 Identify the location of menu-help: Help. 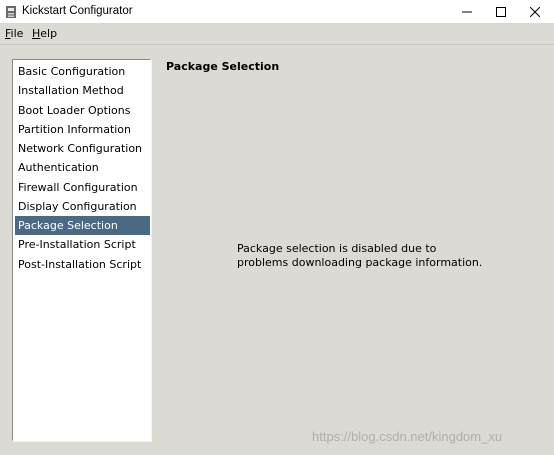
(44, 33).